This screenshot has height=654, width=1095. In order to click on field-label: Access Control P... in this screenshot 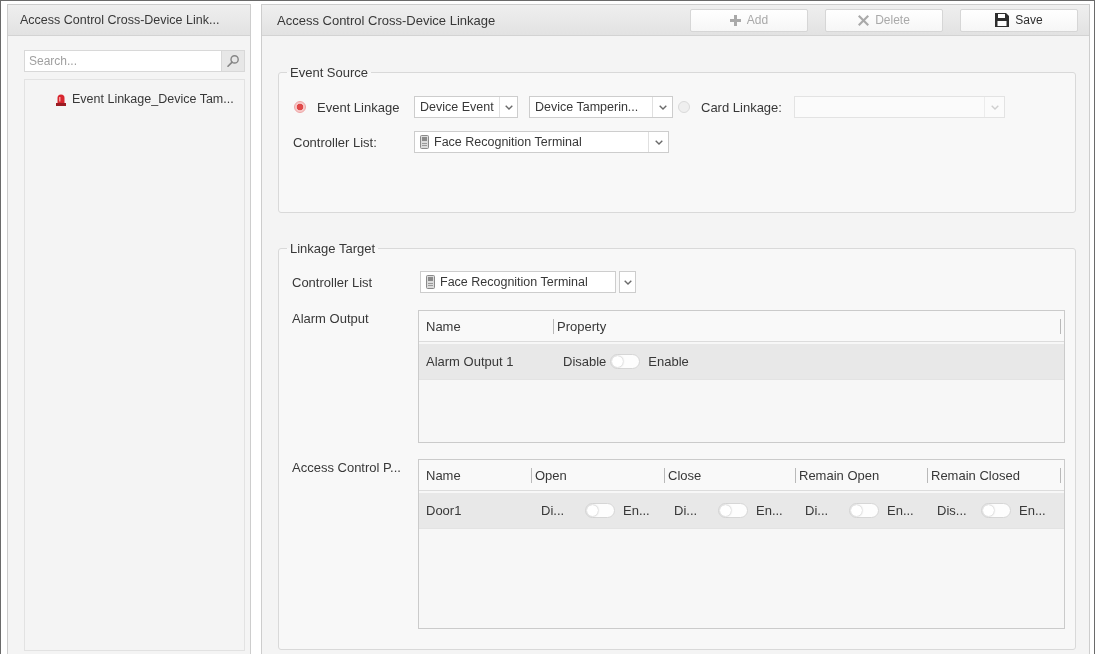, I will do `click(347, 467)`.